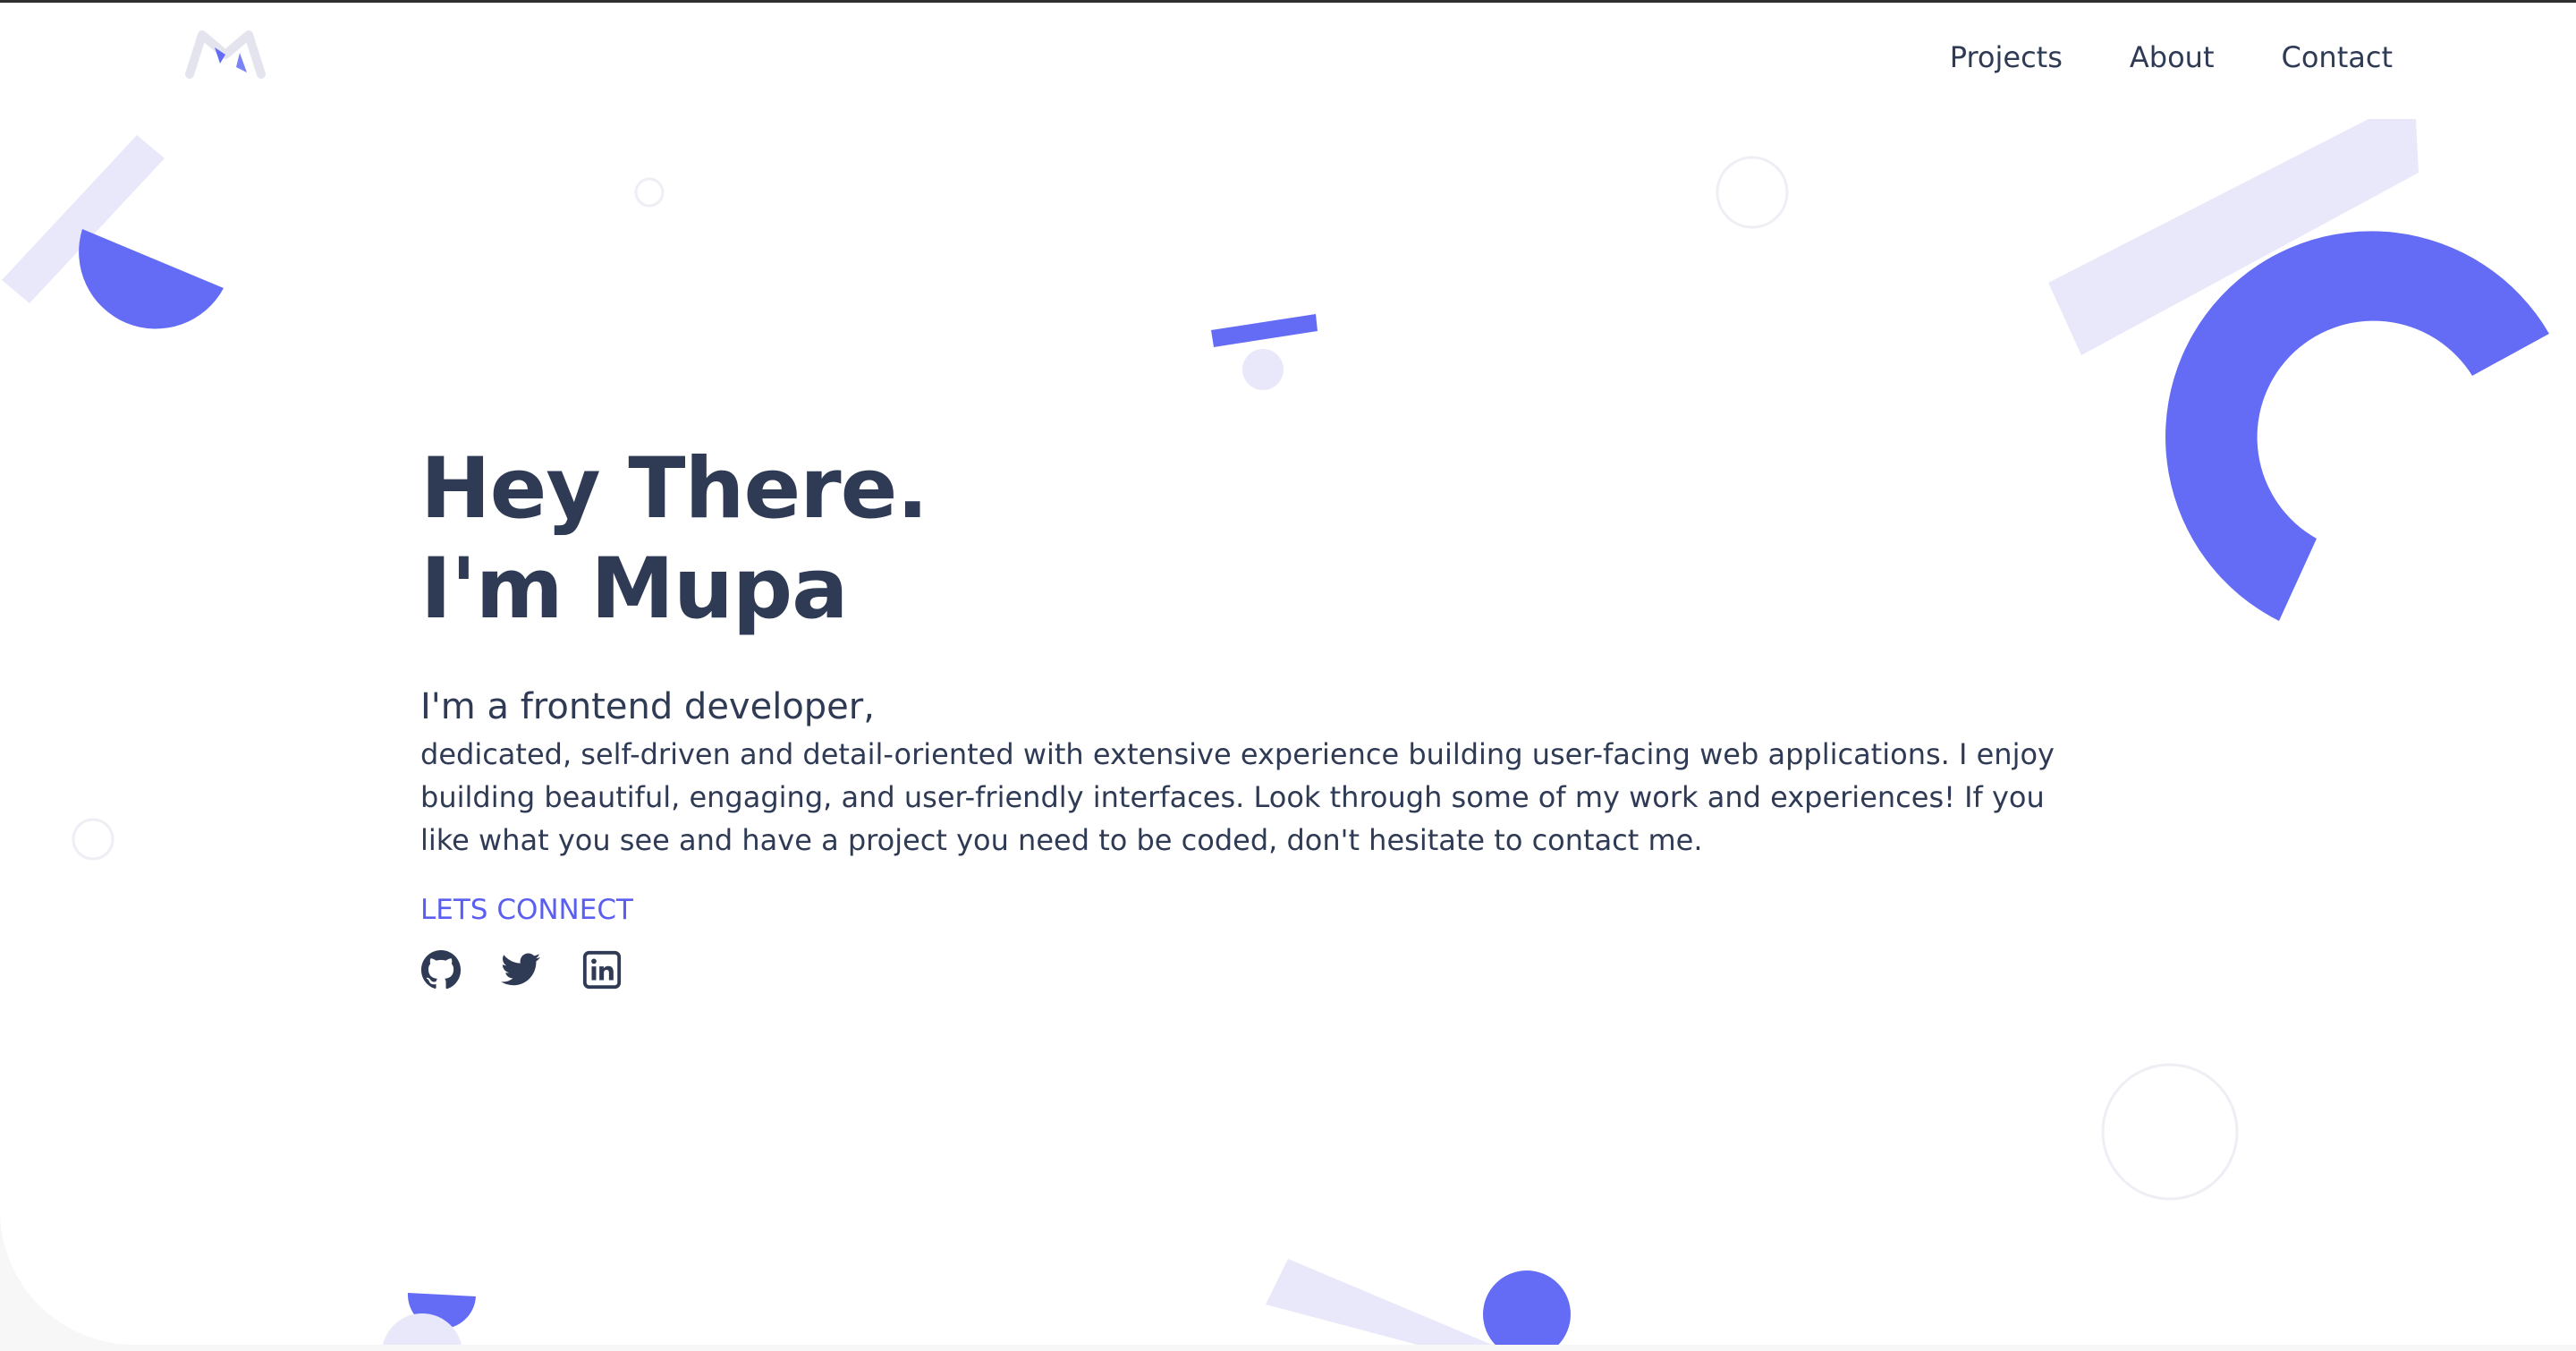 This screenshot has width=2576, height=1351. What do you see at coordinates (2170, 1132) in the screenshot?
I see `decor-ring-bottom-right` at bounding box center [2170, 1132].